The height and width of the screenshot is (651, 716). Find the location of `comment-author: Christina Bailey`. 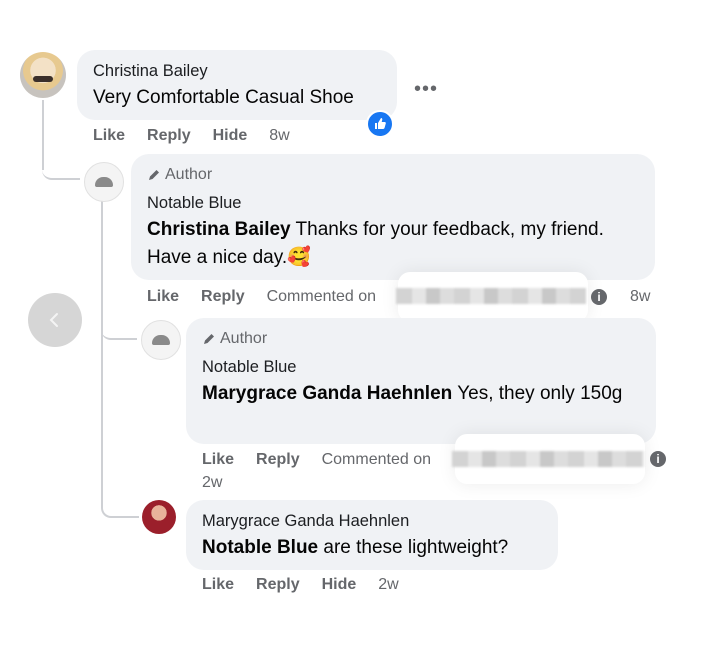

comment-author: Christina Bailey is located at coordinates (150, 71).